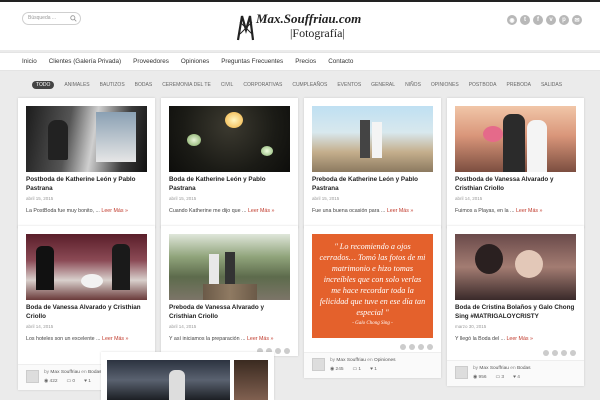 This screenshot has height=400, width=600. What do you see at coordinates (198, 59) in the screenshot?
I see `nav-item-opiniones: Opiniones` at bounding box center [198, 59].